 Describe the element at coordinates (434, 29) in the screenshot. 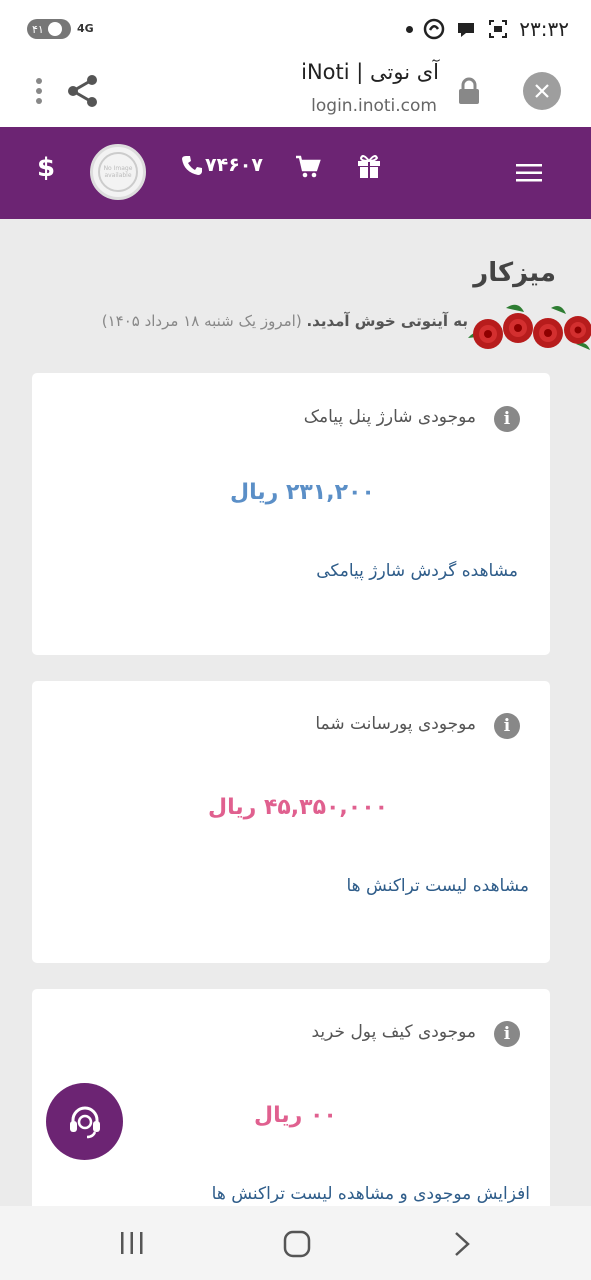

I see `app-notification-icon` at that location.